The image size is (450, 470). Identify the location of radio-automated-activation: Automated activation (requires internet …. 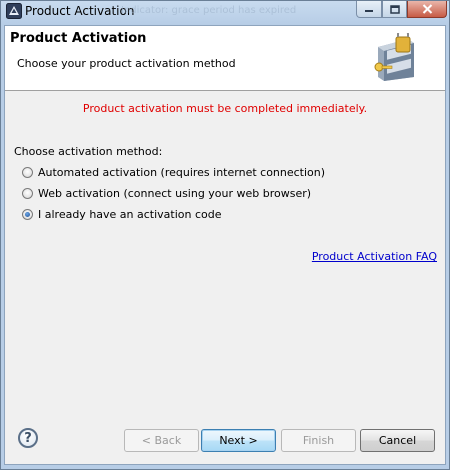
(173, 172).